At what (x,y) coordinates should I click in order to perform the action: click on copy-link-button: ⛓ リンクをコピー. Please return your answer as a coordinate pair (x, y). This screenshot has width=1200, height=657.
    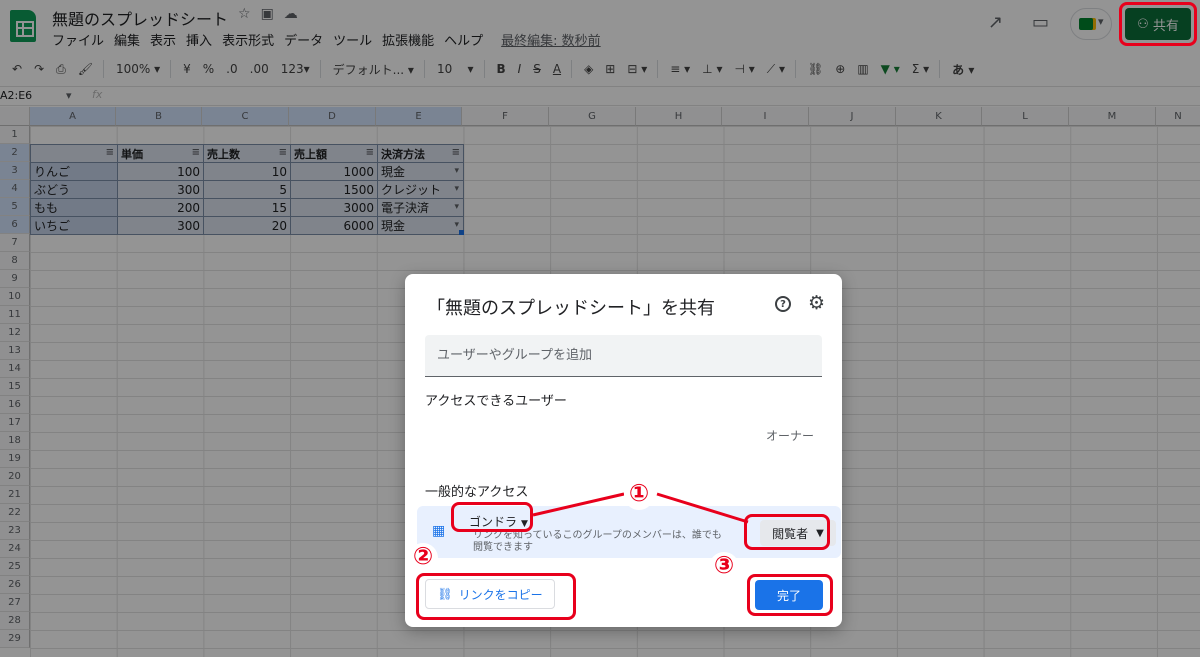
    Looking at the image, I should click on (490, 594).